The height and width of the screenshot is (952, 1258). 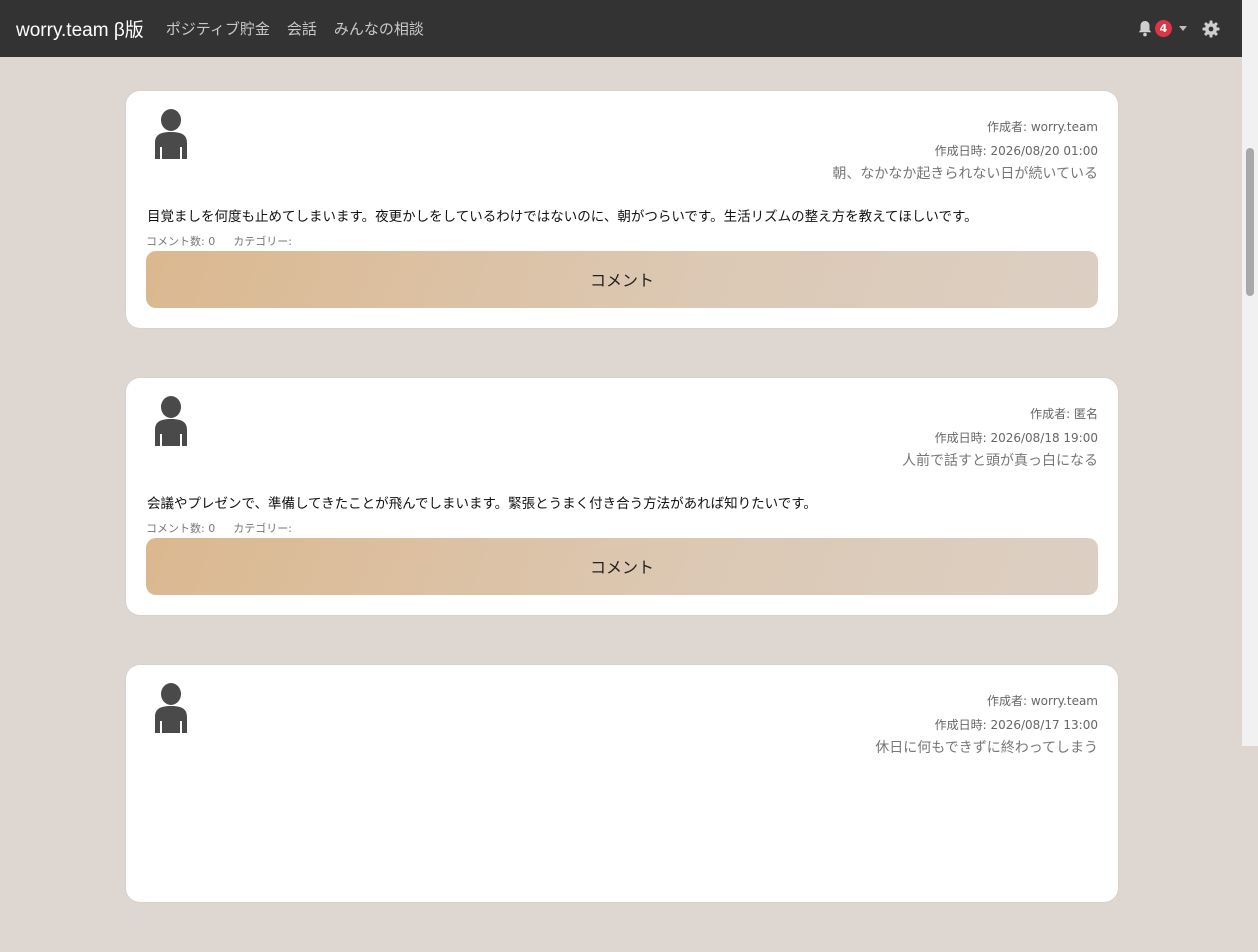 I want to click on nav-link-positive-savings: ポジティブ貯金, so click(x=218, y=28).